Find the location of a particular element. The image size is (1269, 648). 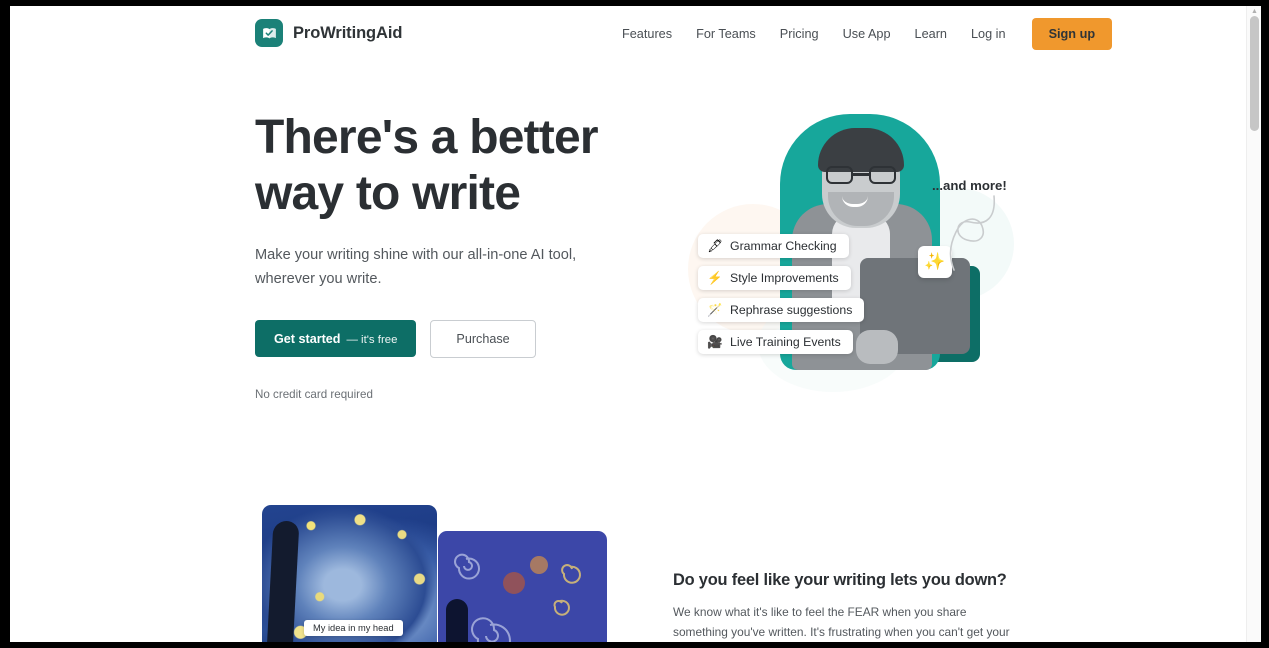

feather-pen-icon: 🖋 is located at coordinates (715, 245).